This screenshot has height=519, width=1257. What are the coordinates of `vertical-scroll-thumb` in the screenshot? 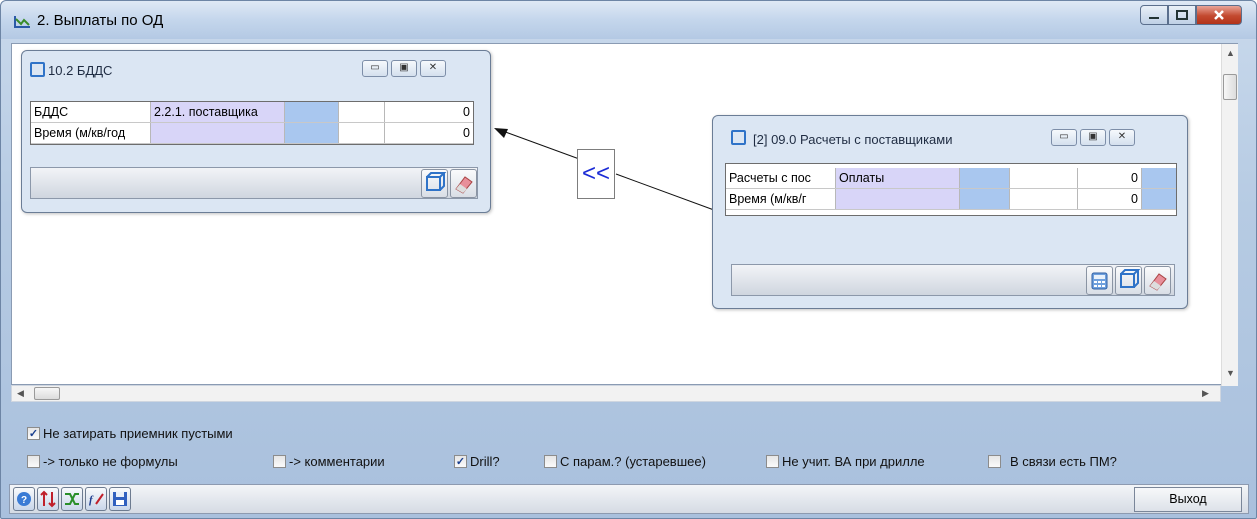 It's located at (1230, 87).